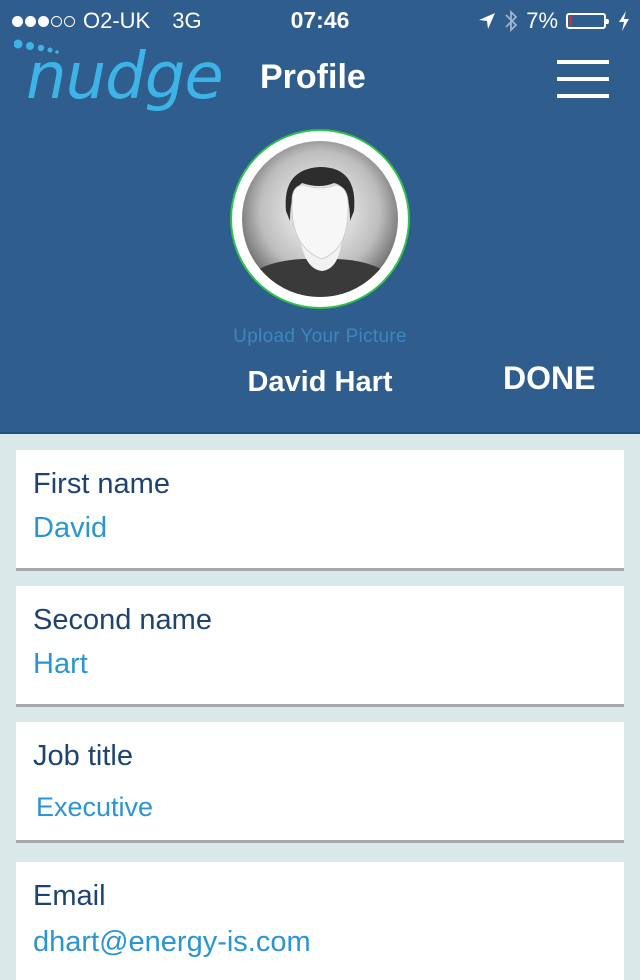  What do you see at coordinates (320, 382) in the screenshot?
I see `profile-full-name: David Hart` at bounding box center [320, 382].